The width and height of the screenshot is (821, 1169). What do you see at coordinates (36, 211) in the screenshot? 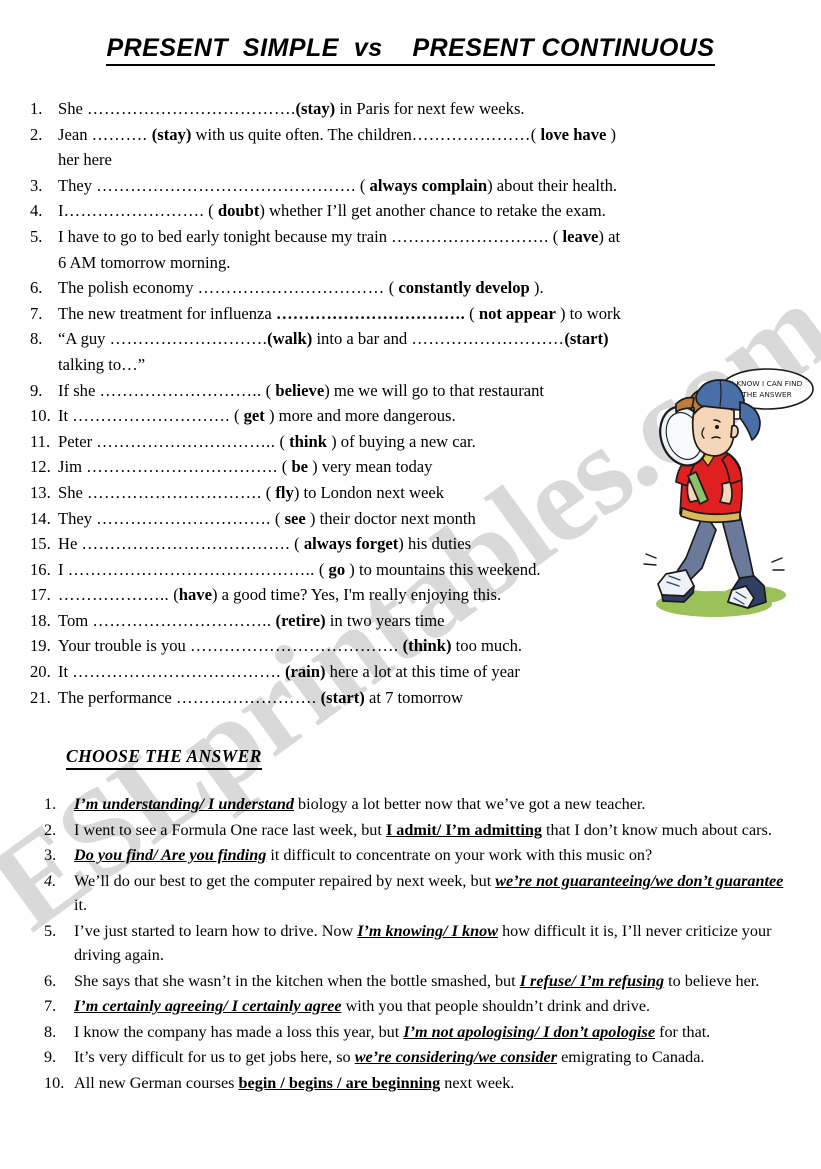
I see `gapfill-item-number: 4.` at bounding box center [36, 211].